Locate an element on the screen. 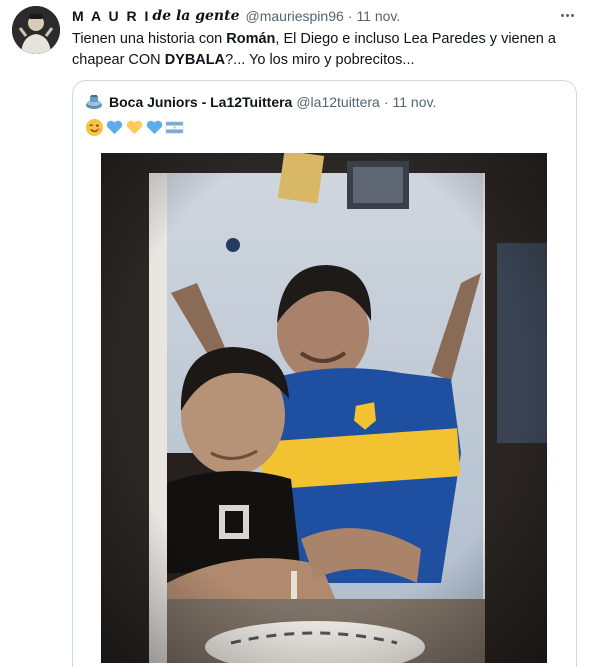  author-handle: @mauriespin96 is located at coordinates (295, 16).